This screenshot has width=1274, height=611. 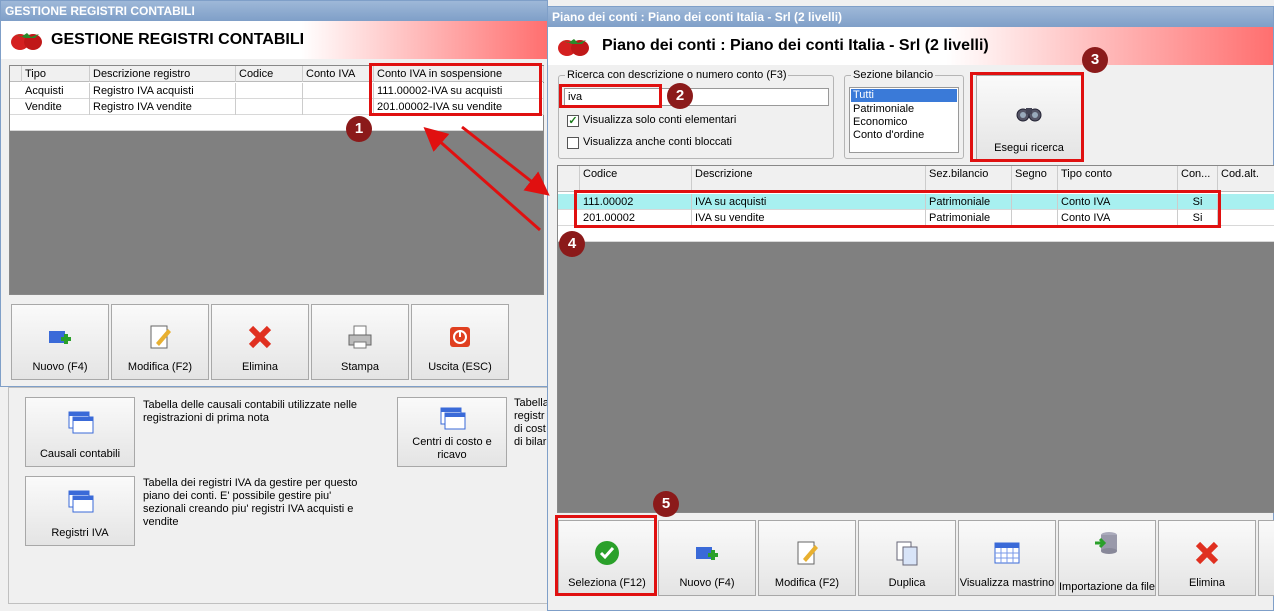 I want to click on col-descrizione: Descrizione registro, so click(x=163, y=74).